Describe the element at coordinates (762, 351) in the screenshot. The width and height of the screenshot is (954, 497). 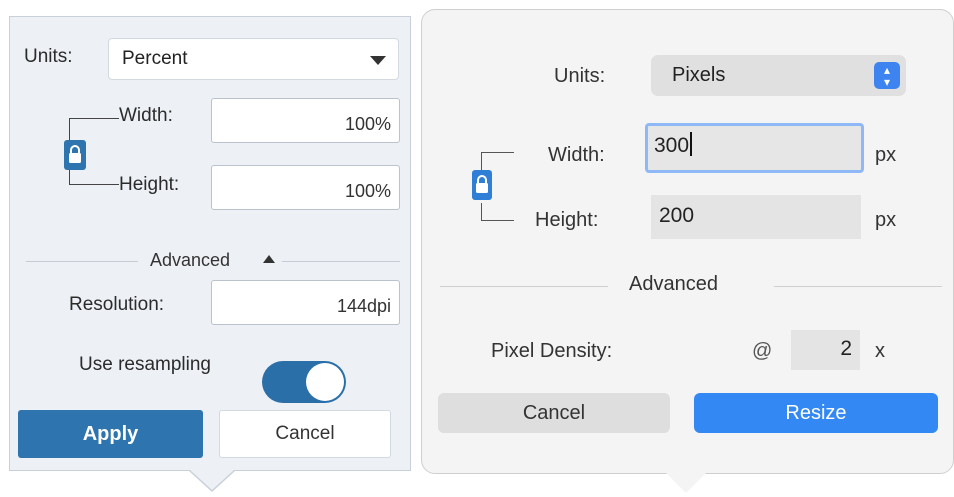
I see `density-at: @` at that location.